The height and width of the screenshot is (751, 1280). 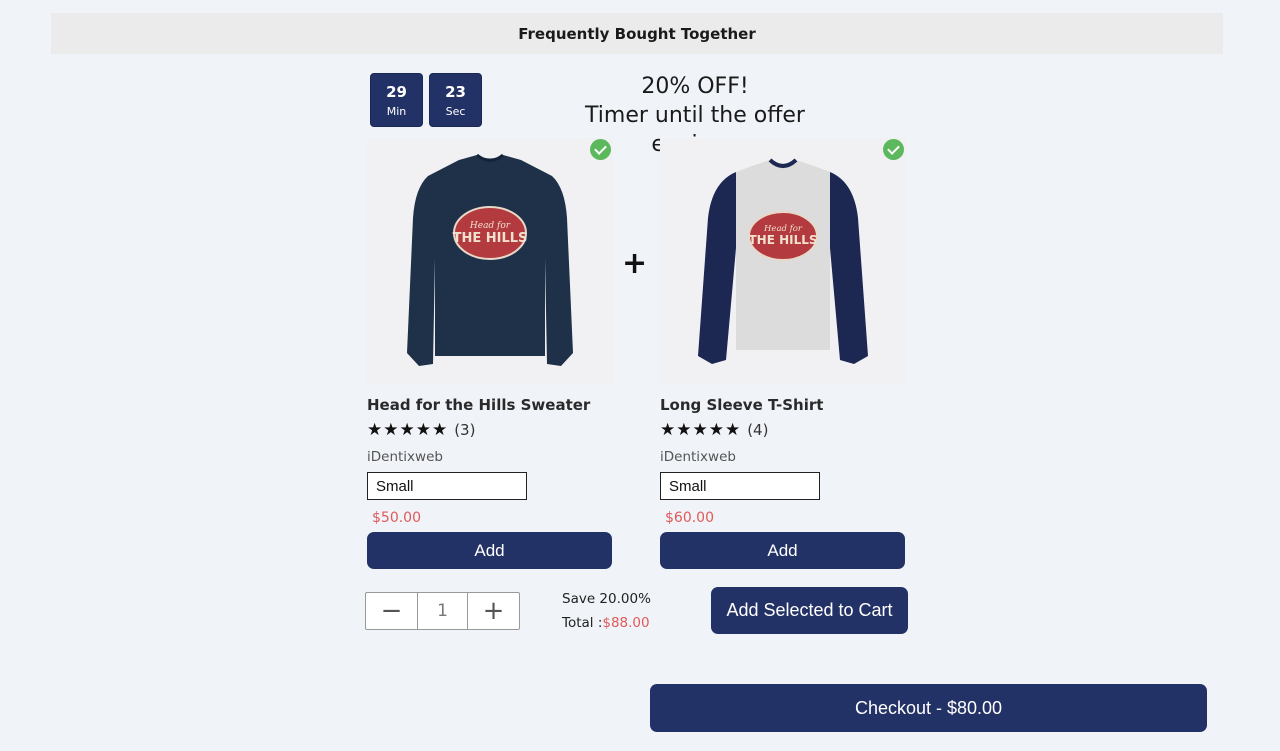 I want to click on timer-minutes: 29 Min, so click(x=396, y=100).